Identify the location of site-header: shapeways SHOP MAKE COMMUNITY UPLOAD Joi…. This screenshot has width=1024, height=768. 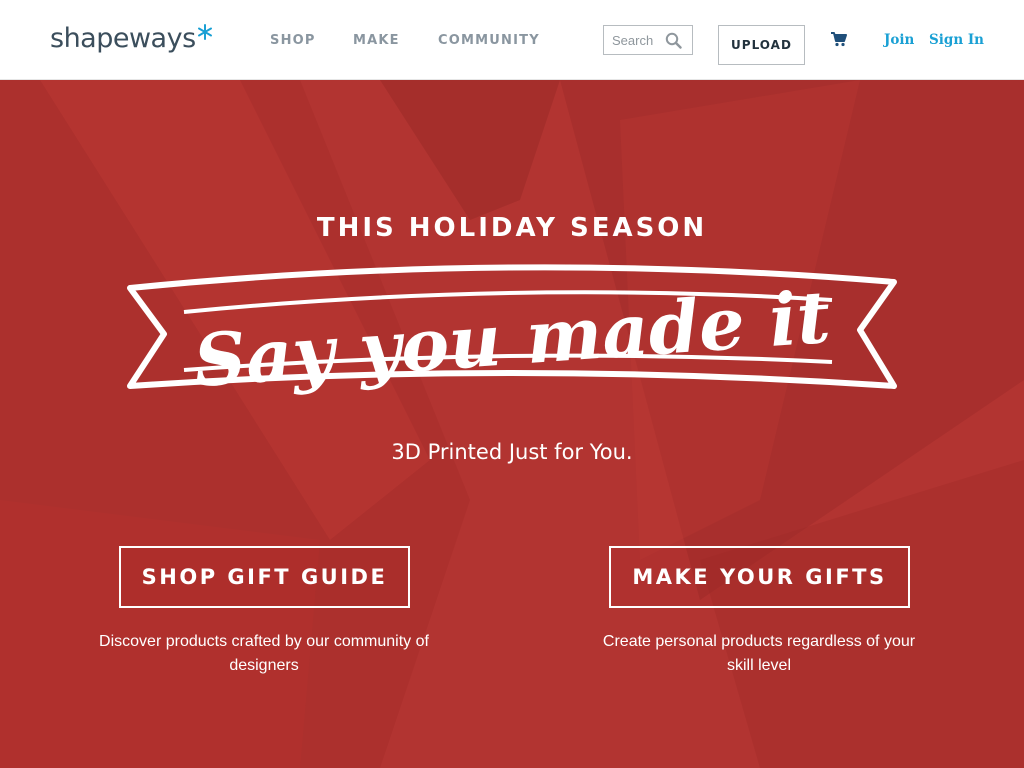
(512, 40).